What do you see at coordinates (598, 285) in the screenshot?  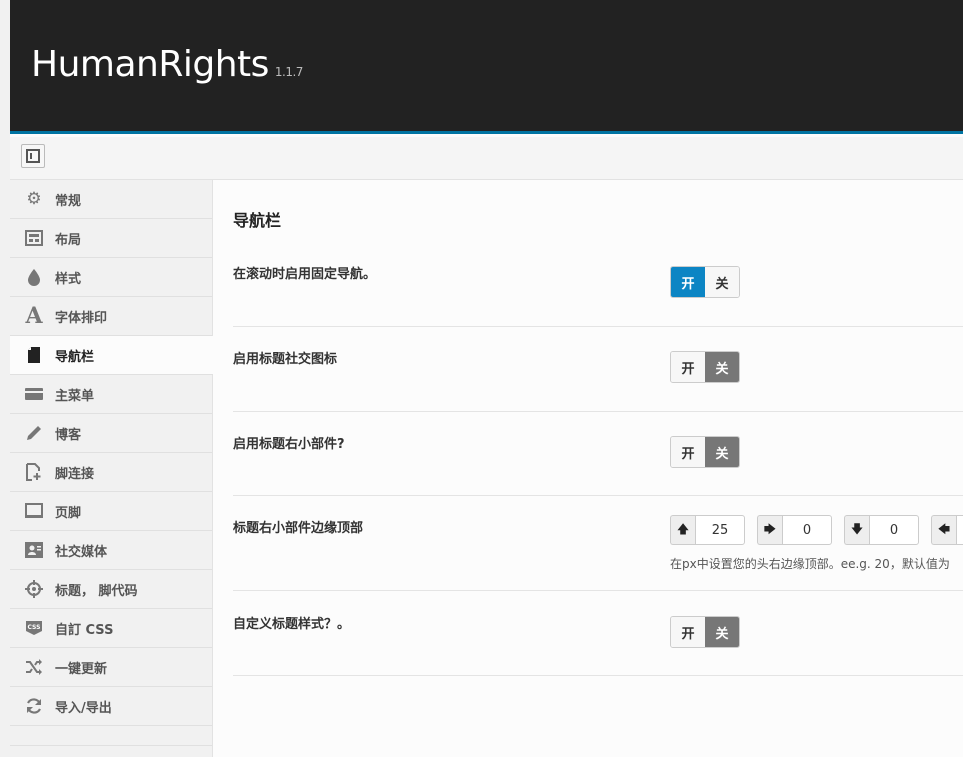 I see `option-row-sticky-nav: 在滚动时启用固定导航。 开 关` at bounding box center [598, 285].